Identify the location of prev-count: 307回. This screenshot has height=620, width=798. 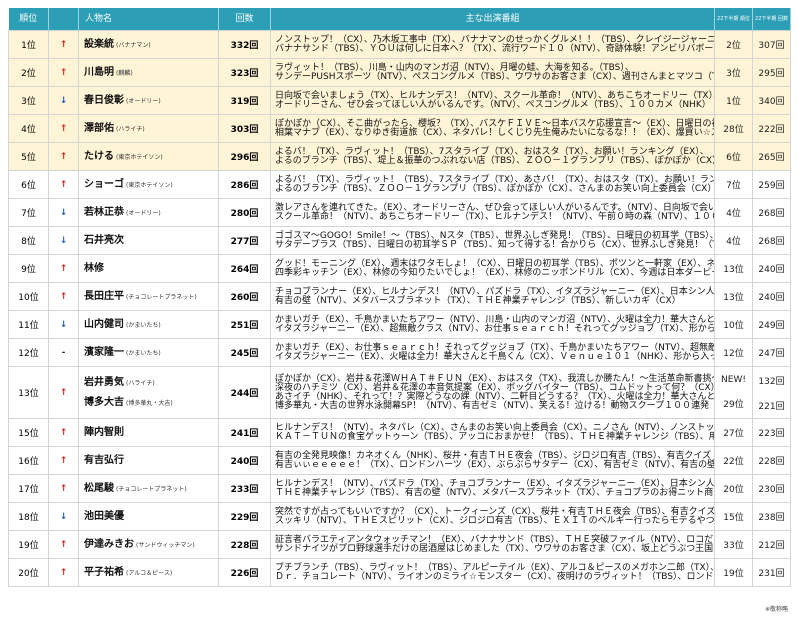
(771, 46).